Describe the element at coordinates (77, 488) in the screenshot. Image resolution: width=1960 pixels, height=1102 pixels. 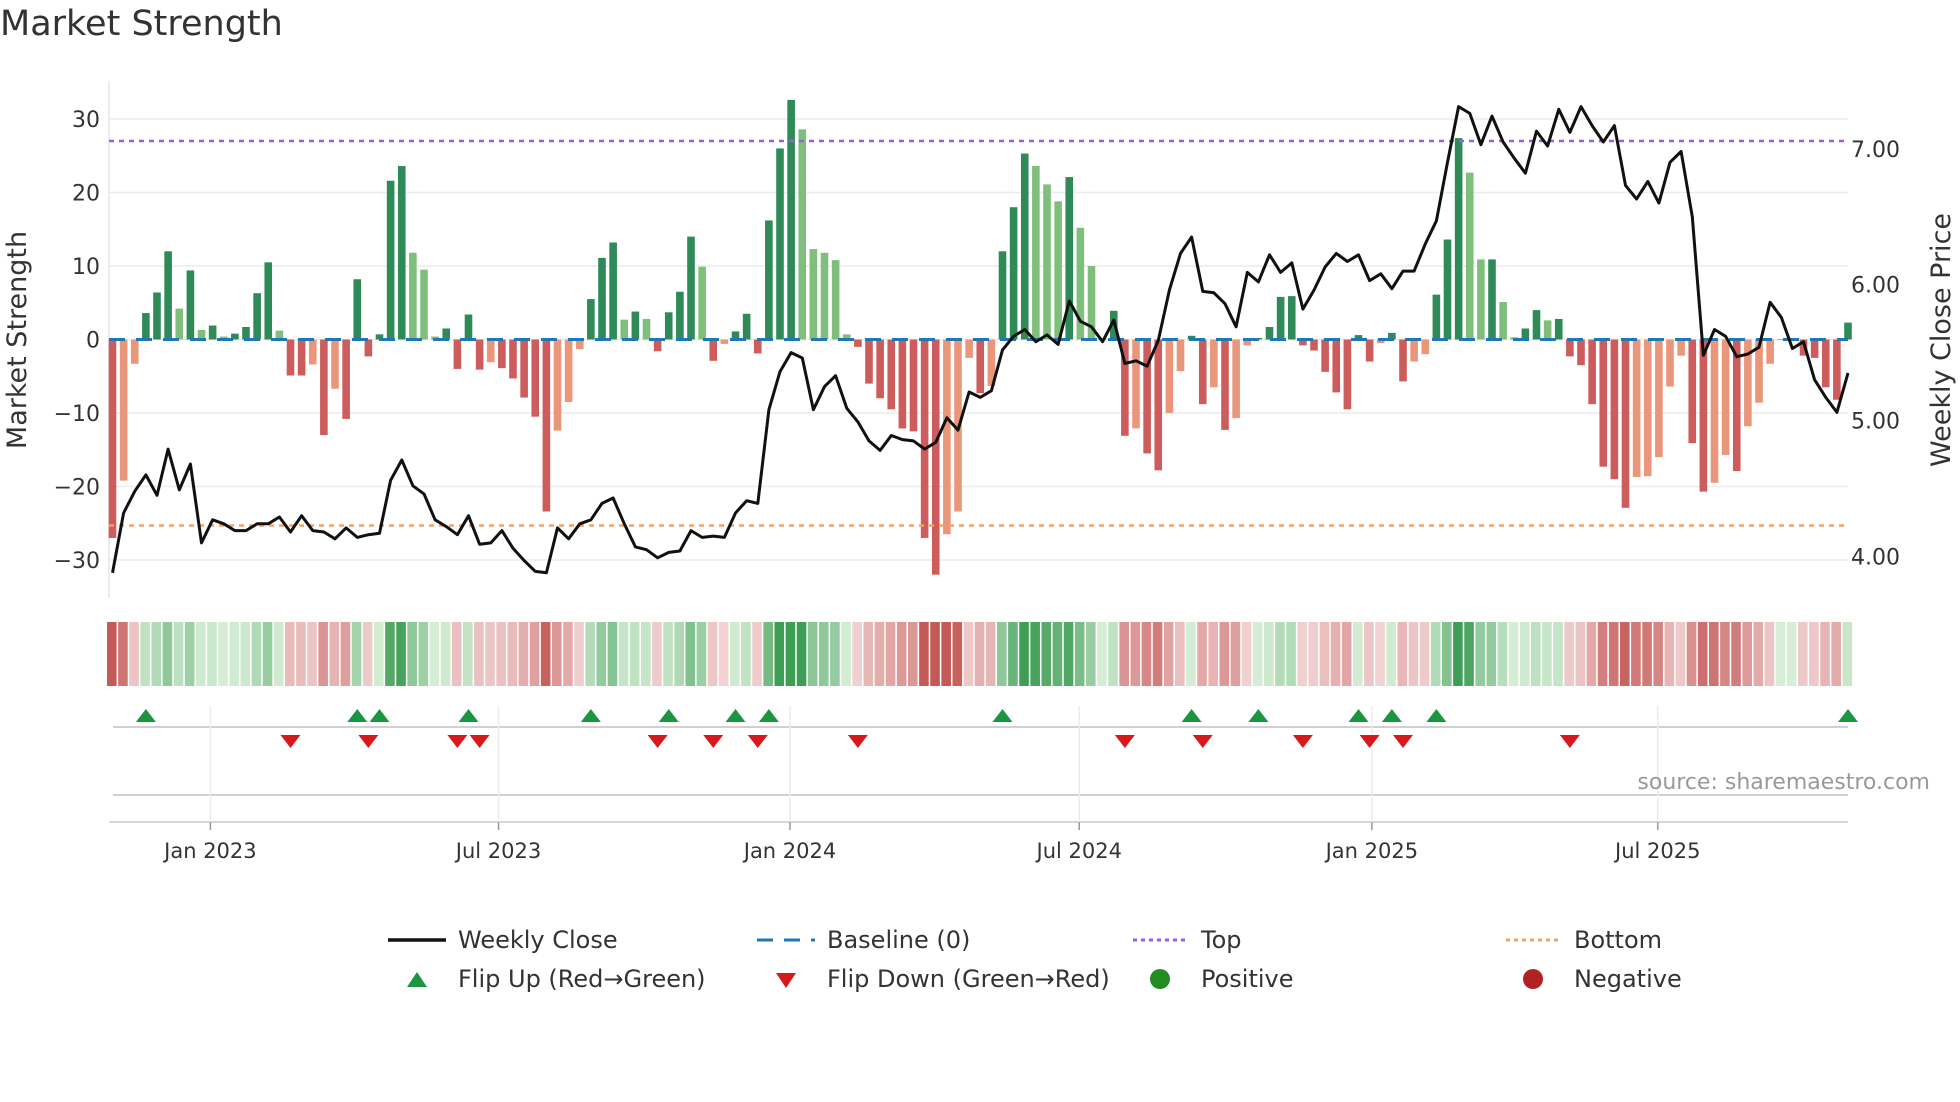
I see `y-tick-label: −20` at that location.